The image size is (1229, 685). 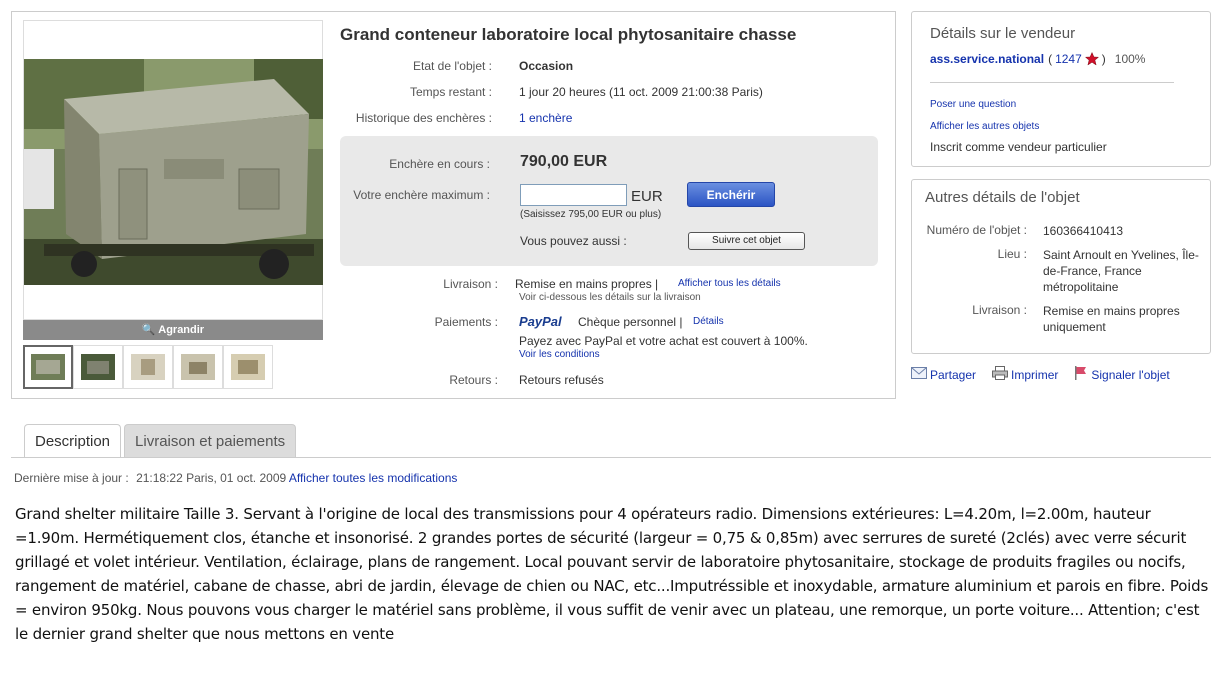 What do you see at coordinates (1103, 59) in the screenshot?
I see `feedback-close: )` at bounding box center [1103, 59].